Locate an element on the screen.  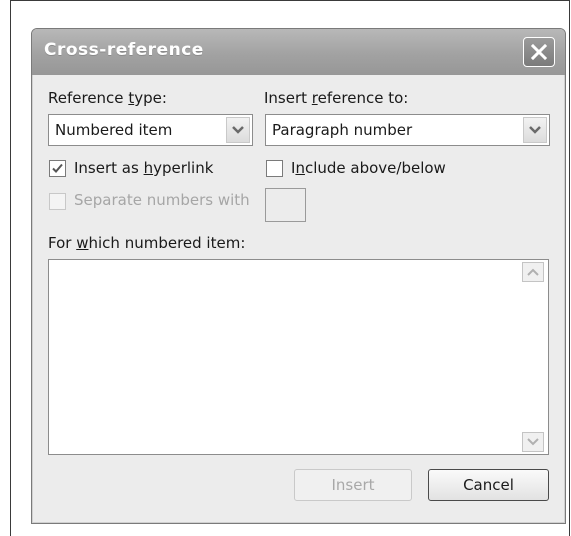
insert-button: Insert is located at coordinates (353, 485).